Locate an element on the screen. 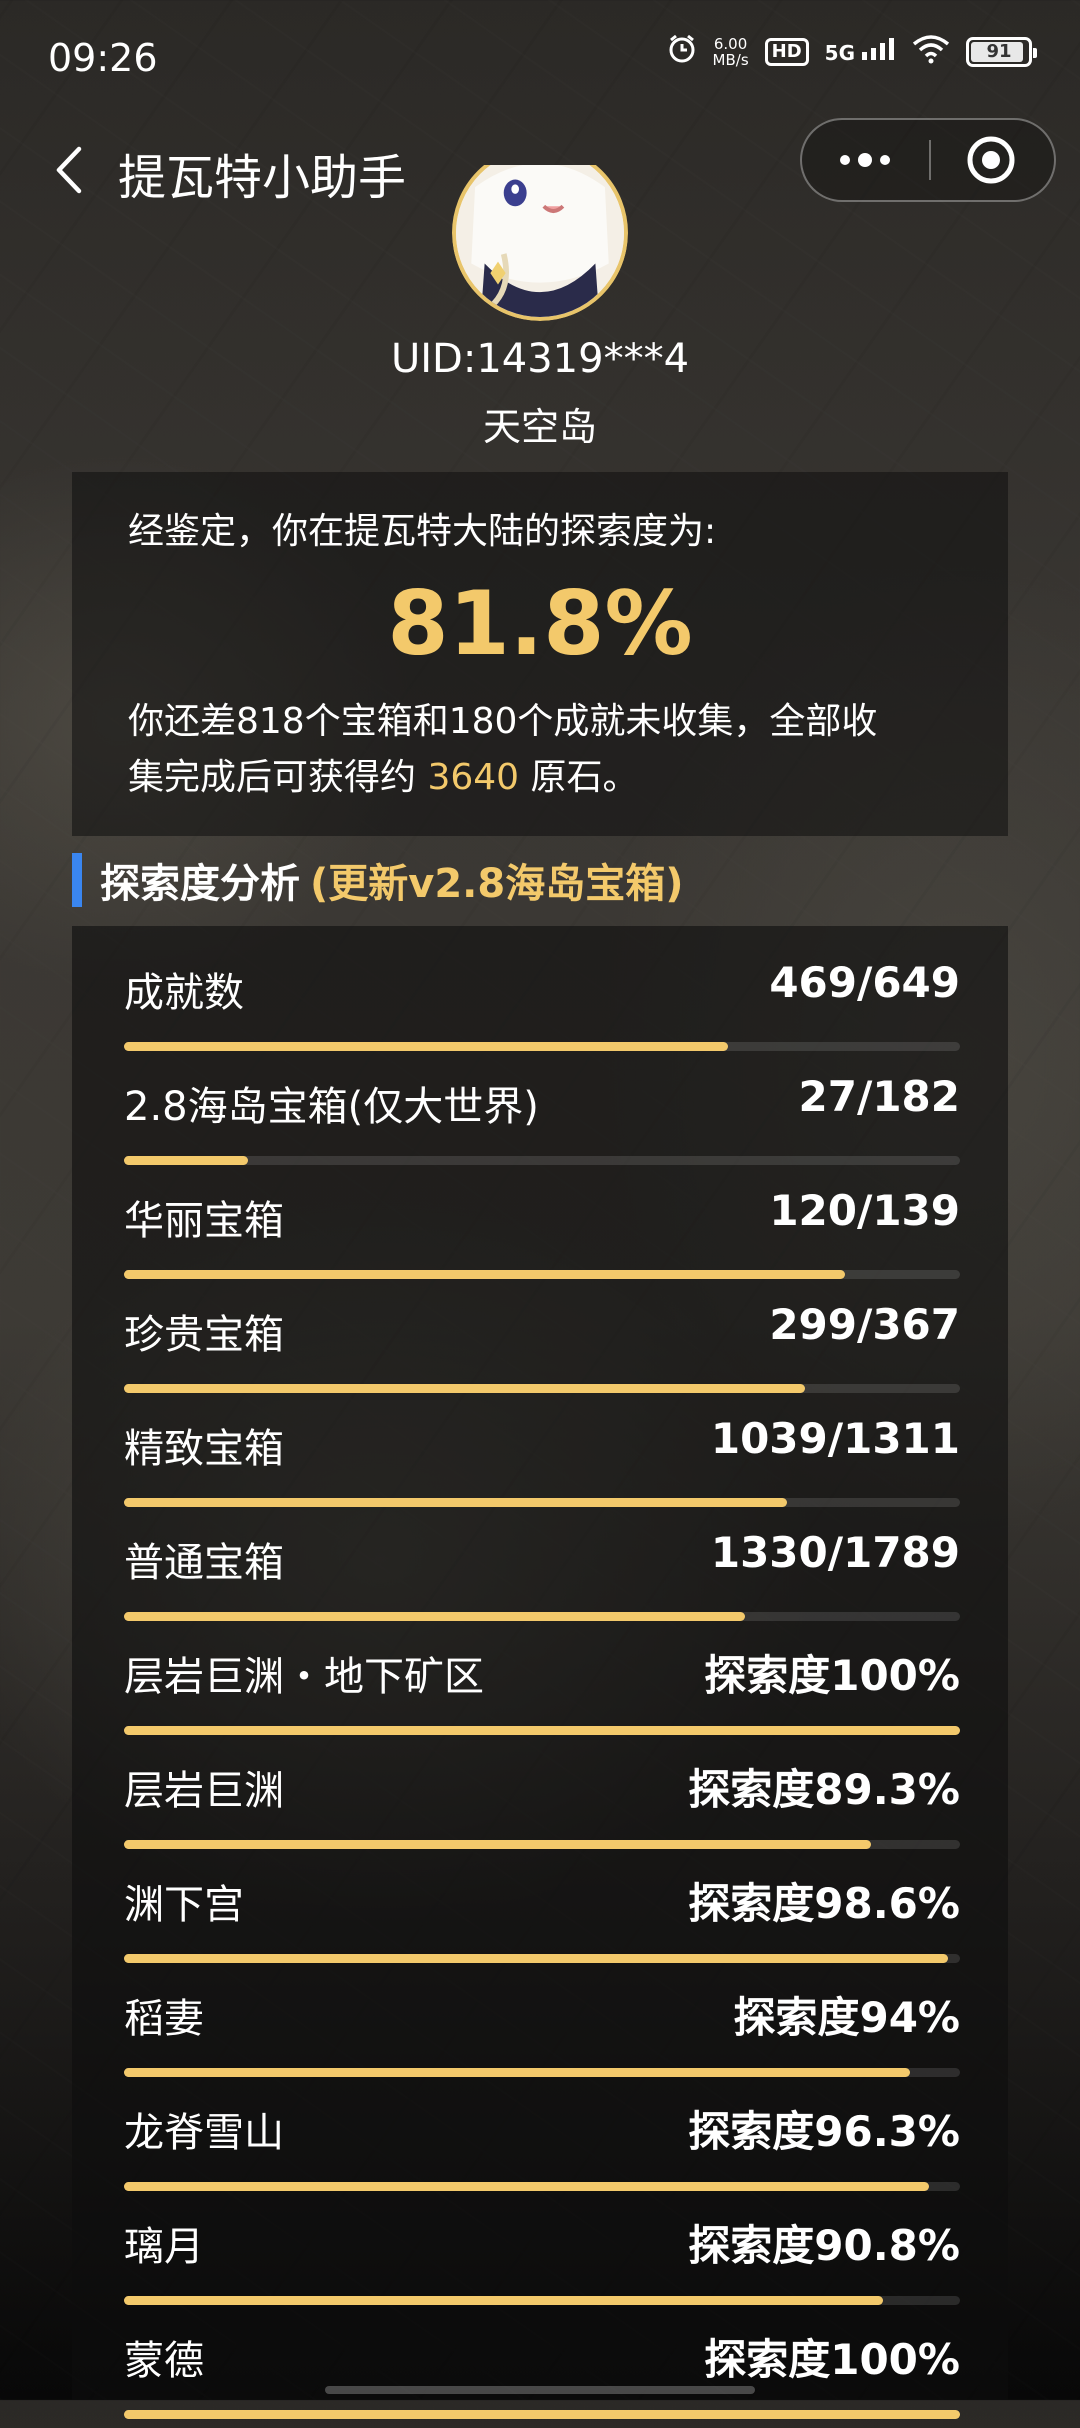 The width and height of the screenshot is (1080, 2428). close-button is located at coordinates (991, 160).